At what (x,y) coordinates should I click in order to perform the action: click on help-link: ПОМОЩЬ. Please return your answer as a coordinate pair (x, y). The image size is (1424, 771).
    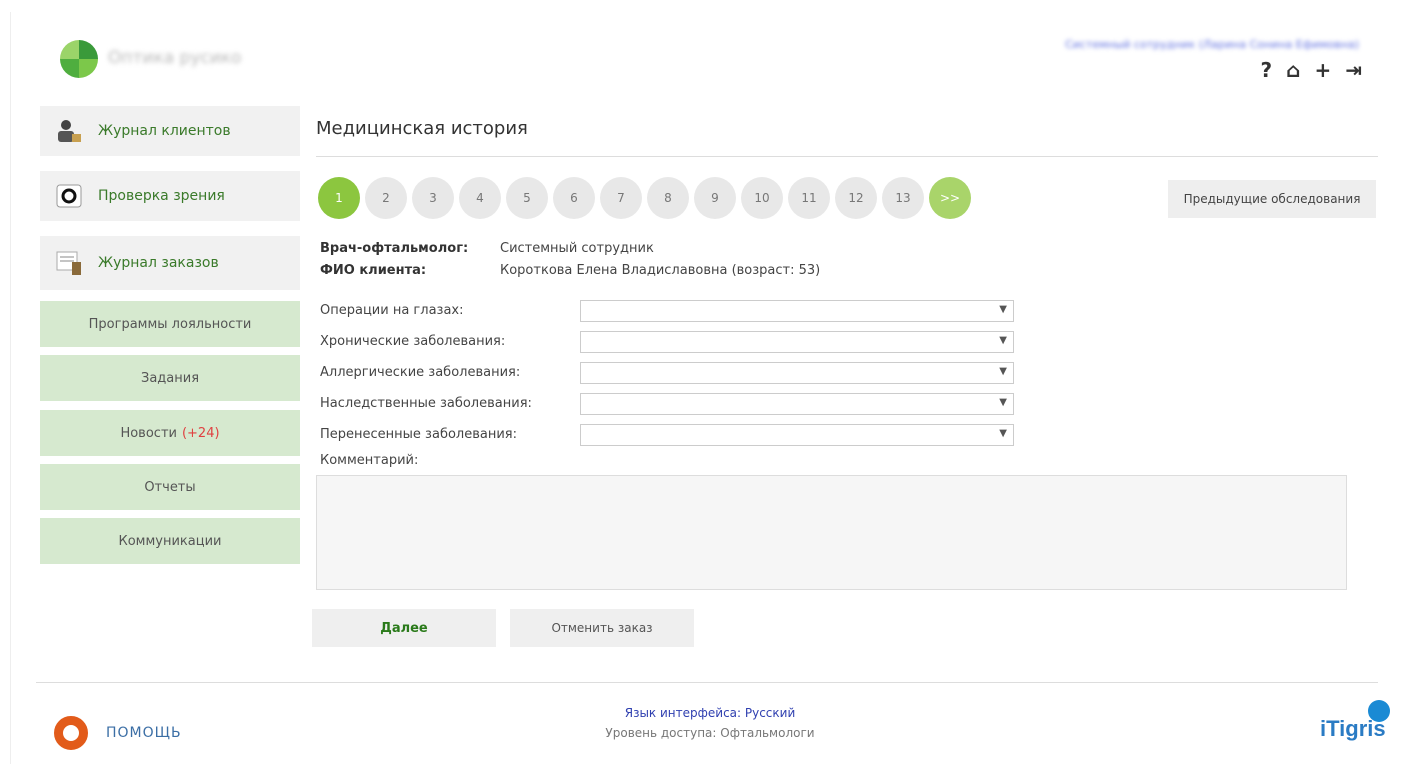
    Looking at the image, I should click on (118, 733).